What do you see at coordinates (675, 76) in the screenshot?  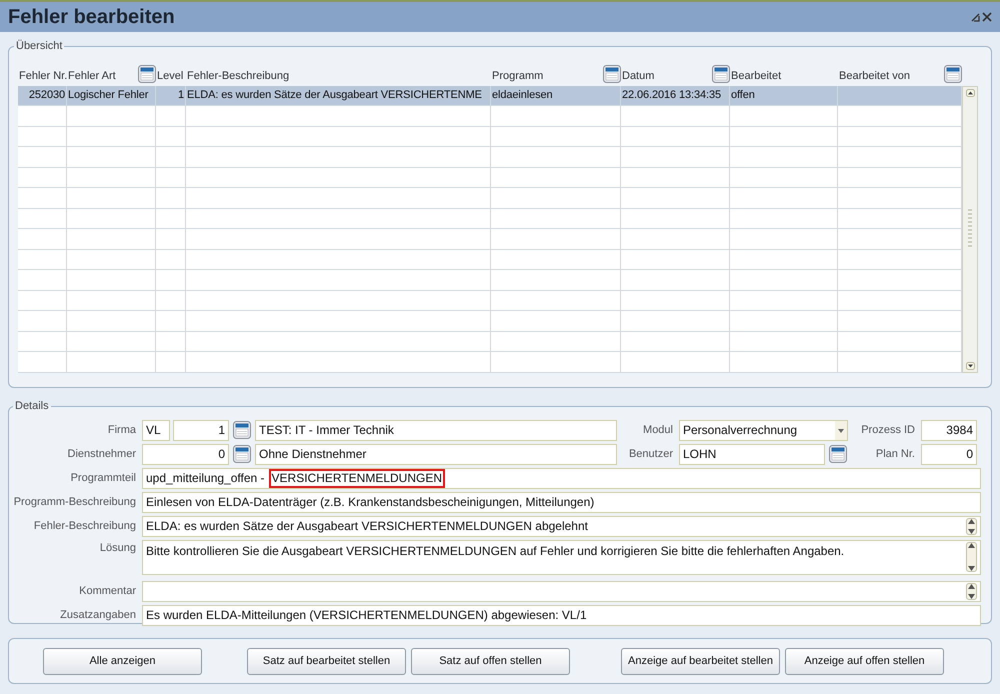 I see `column-header: Datum` at bounding box center [675, 76].